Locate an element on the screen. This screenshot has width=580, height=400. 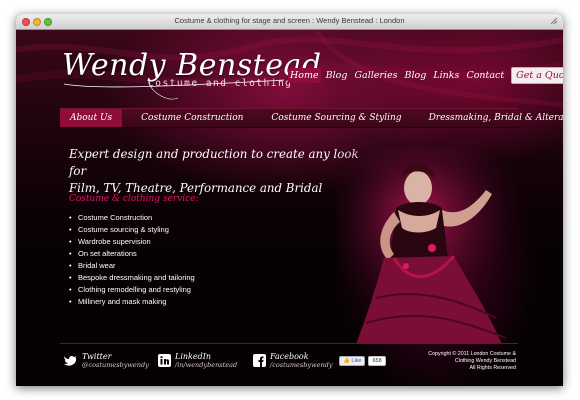
list-item: • Costume sourcing & styling is located at coordinates (132, 230).